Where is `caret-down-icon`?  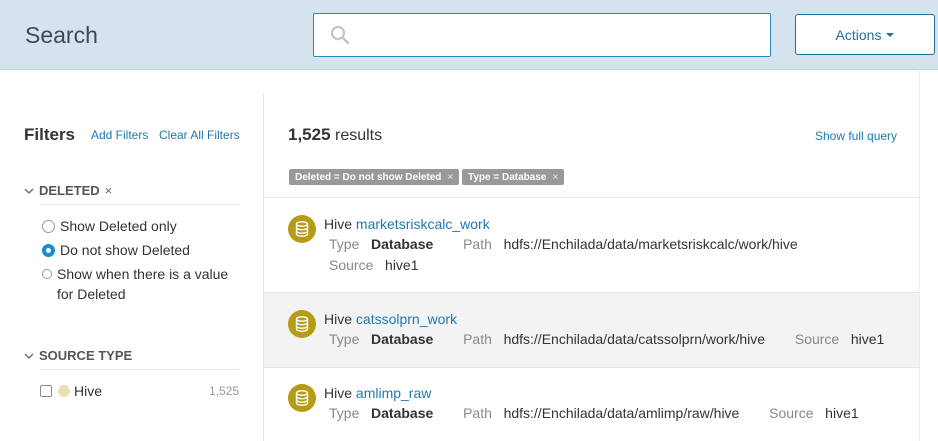
caret-down-icon is located at coordinates (890, 34).